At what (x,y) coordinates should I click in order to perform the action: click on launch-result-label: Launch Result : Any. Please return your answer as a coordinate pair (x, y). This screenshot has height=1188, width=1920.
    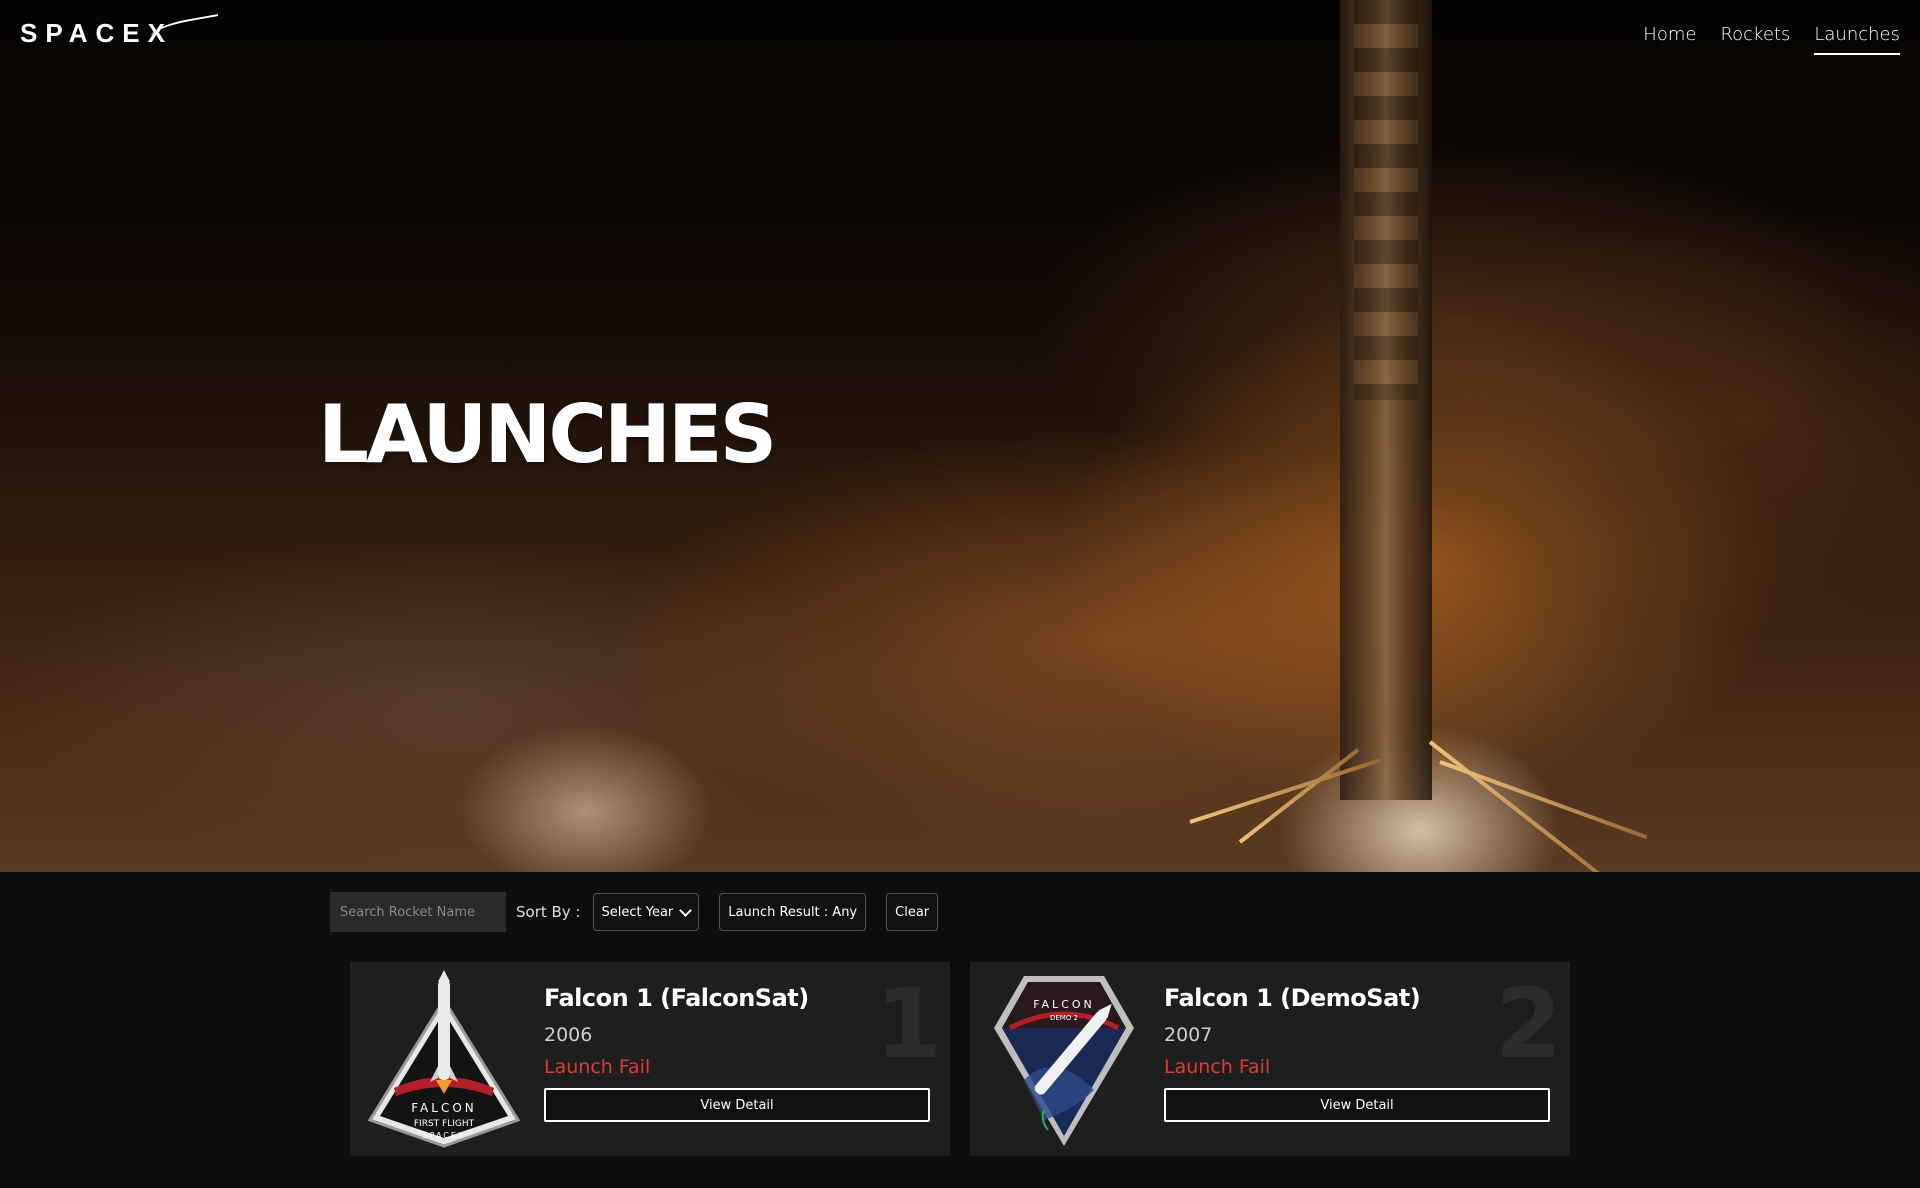
    Looking at the image, I should click on (793, 912).